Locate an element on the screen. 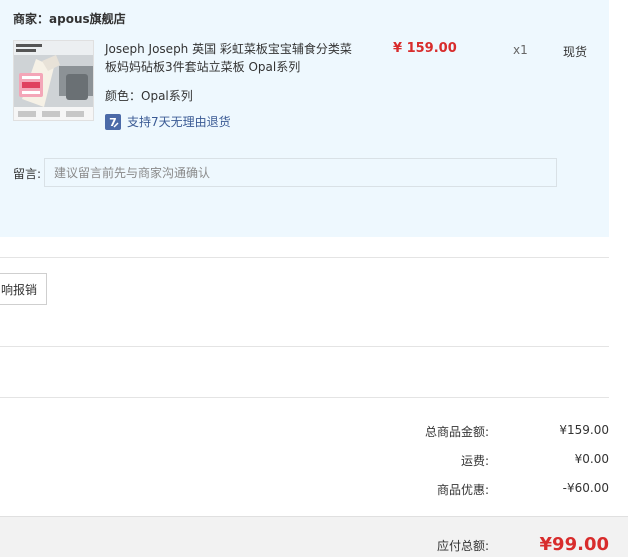 This screenshot has height=557, width=628. discount-label: 商品优惠: is located at coordinates (462, 490).